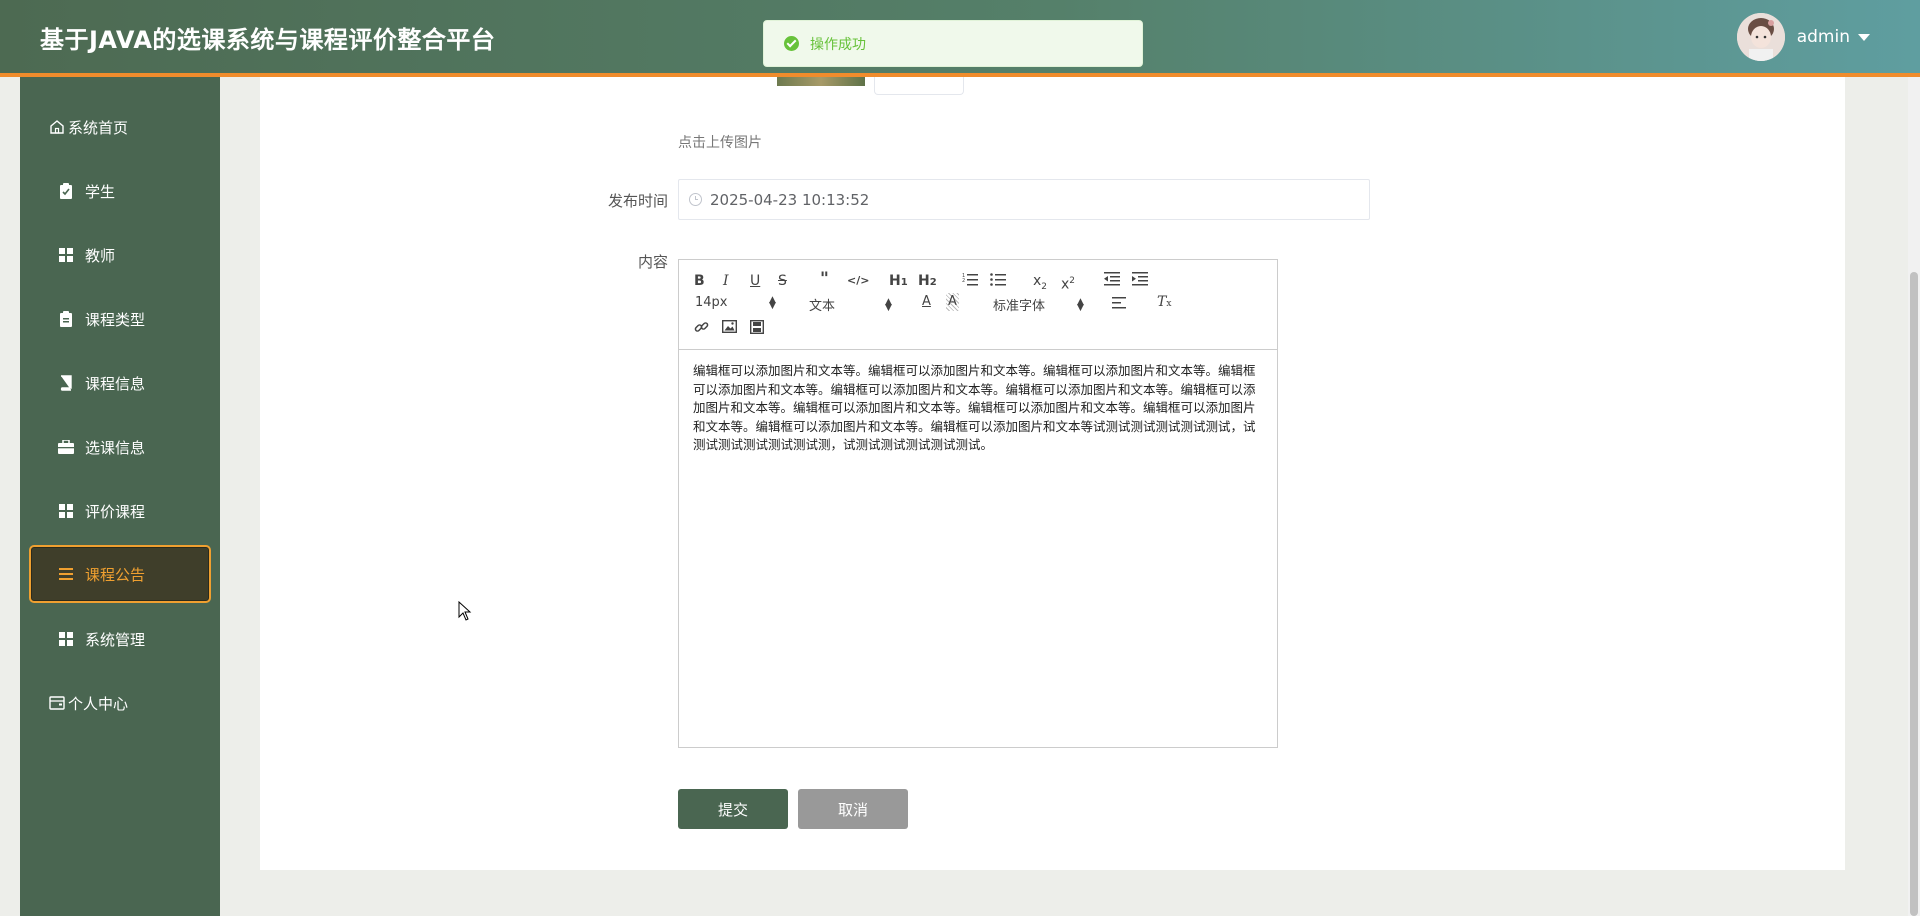 This screenshot has height=916, width=1920. What do you see at coordinates (953, 43) in the screenshot?
I see `success-toast: 操作成功` at bounding box center [953, 43].